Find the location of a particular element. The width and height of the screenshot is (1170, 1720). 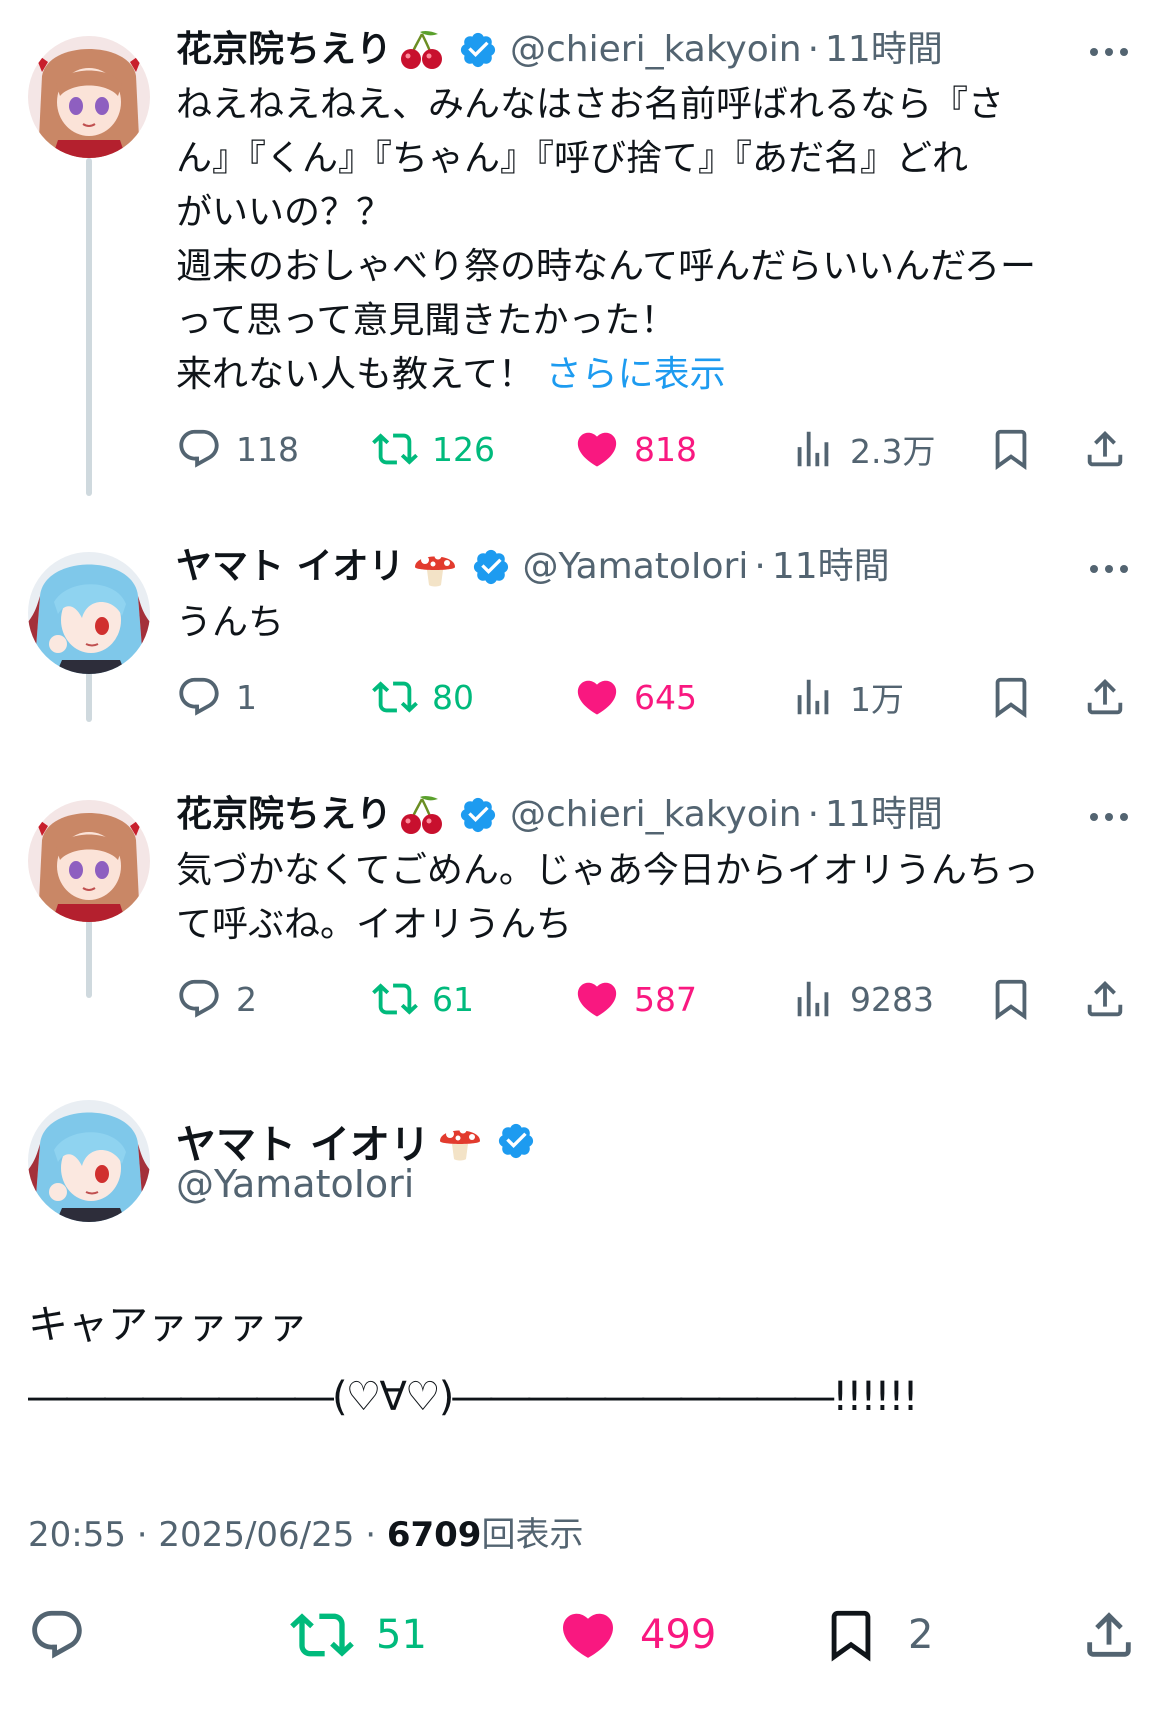

reply-count: 2 is located at coordinates (246, 999).